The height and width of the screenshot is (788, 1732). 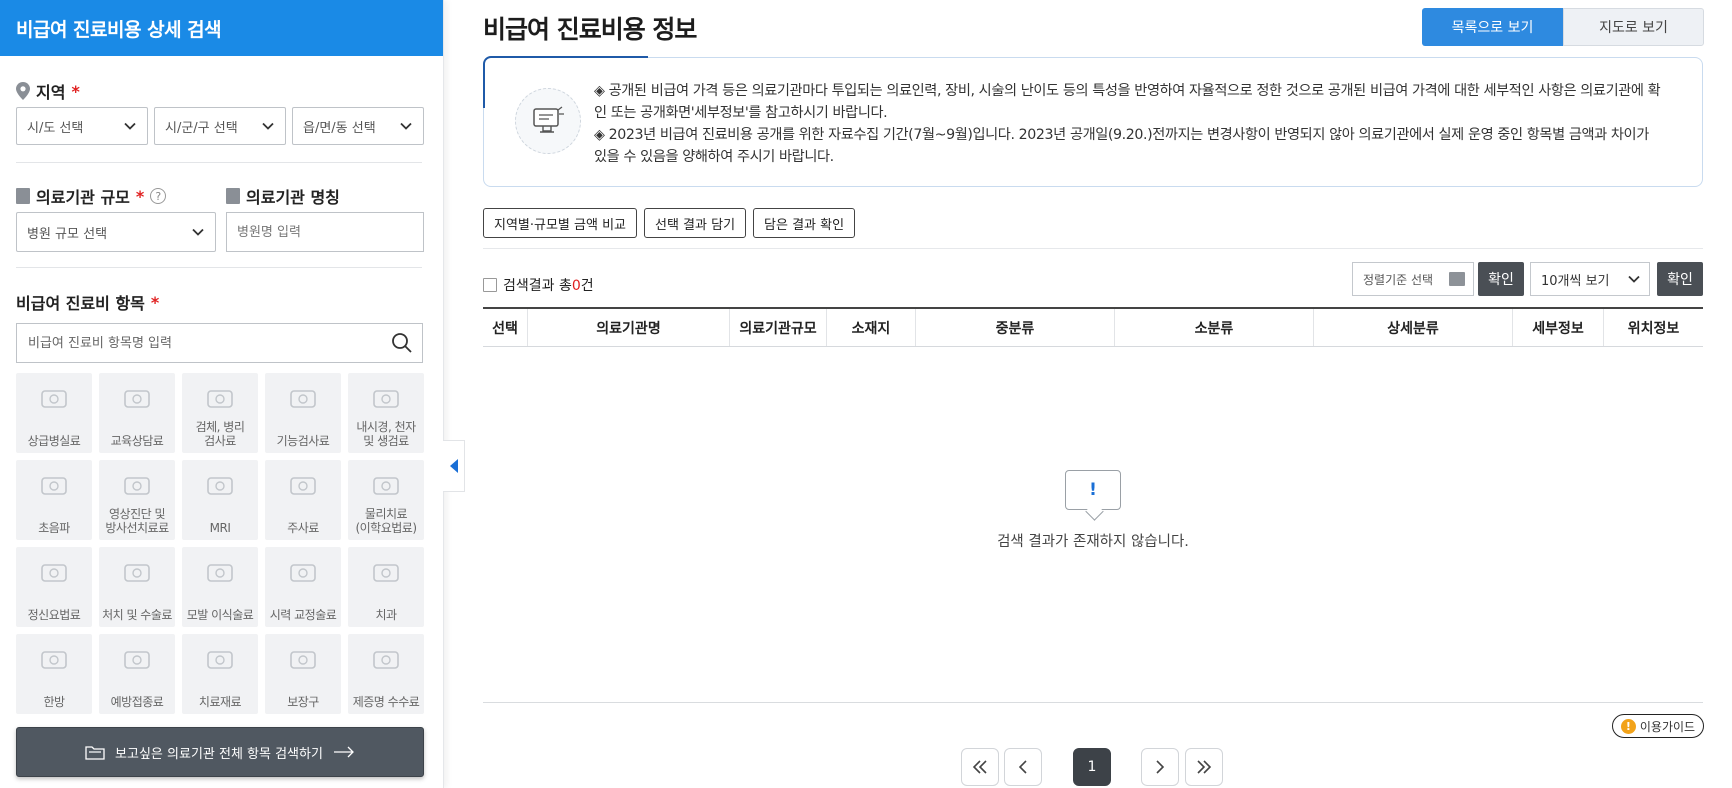 What do you see at coordinates (293, 197) in the screenshot?
I see `name-label-text: 의료기관 명칭` at bounding box center [293, 197].